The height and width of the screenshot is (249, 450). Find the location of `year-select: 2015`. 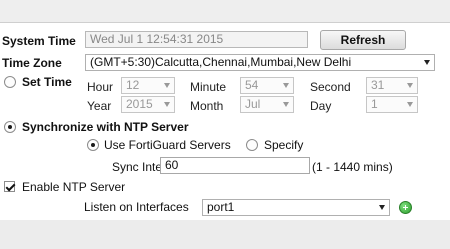

year-select: 2015 is located at coordinates (148, 104).